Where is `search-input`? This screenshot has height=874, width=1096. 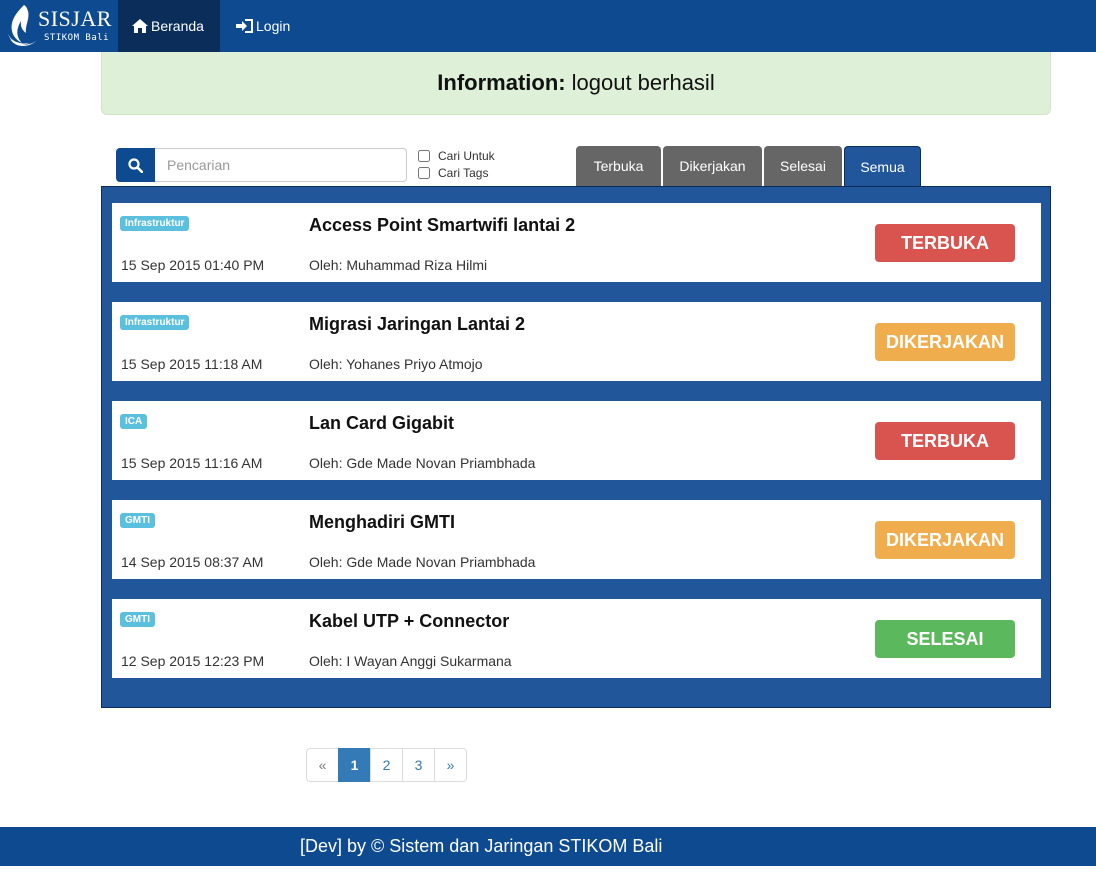
search-input is located at coordinates (281, 165).